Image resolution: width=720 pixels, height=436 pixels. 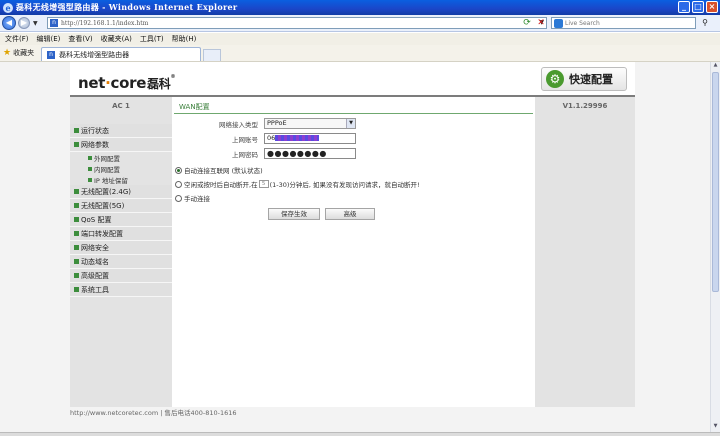 What do you see at coordinates (8, 7) in the screenshot?
I see `ie-icon: e` at bounding box center [8, 7].